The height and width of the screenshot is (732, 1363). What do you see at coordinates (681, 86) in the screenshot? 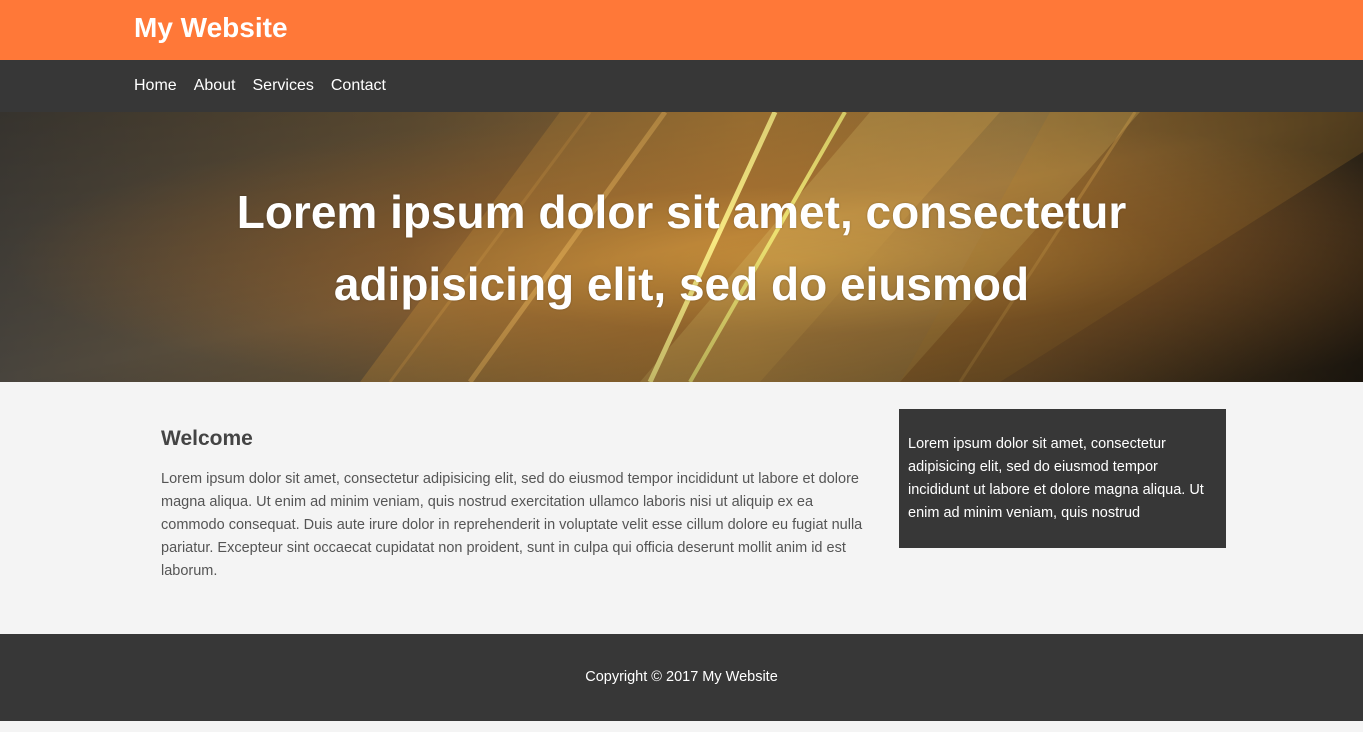
I see `main-nav: Home About Services Contact` at bounding box center [681, 86].